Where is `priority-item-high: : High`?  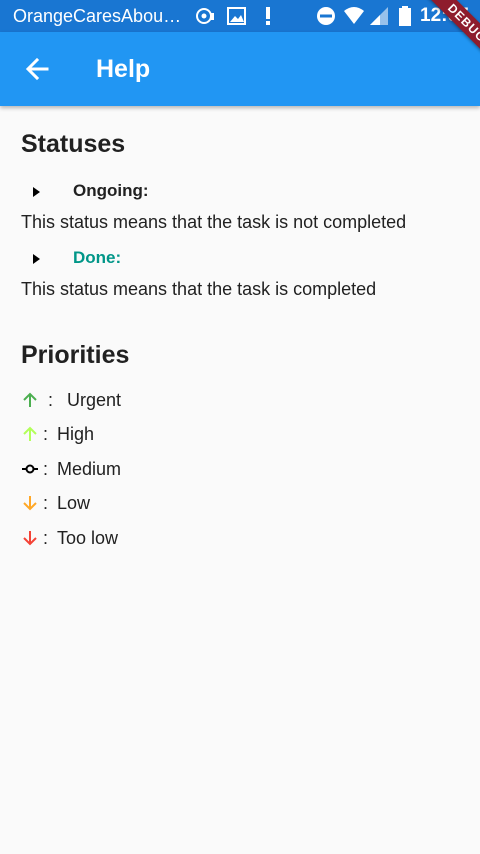
priority-item-high: : High is located at coordinates (57, 434).